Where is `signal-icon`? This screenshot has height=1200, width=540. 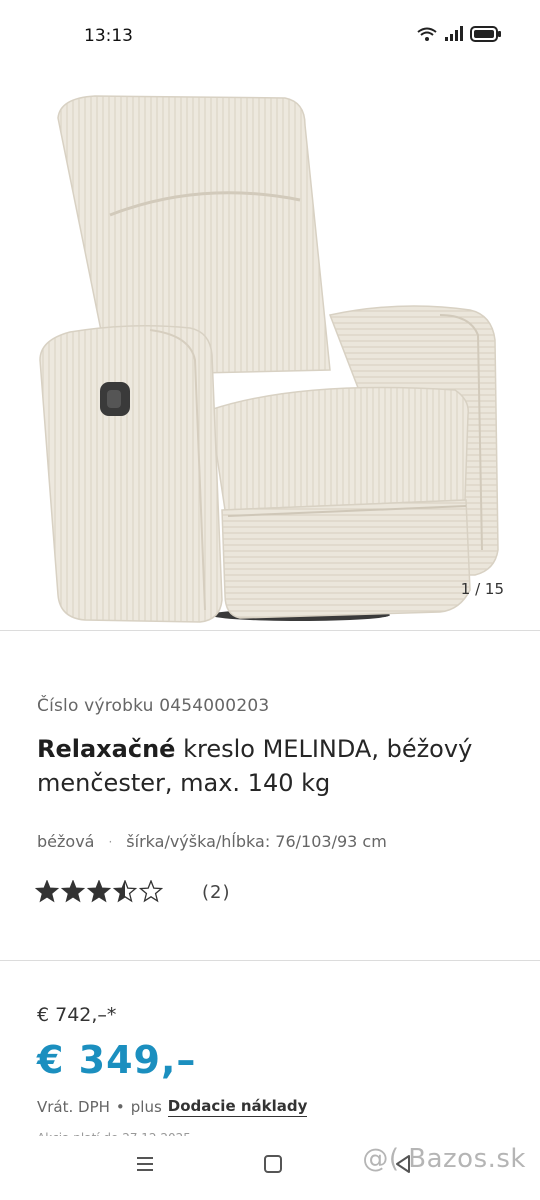 signal-icon is located at coordinates (454, 33).